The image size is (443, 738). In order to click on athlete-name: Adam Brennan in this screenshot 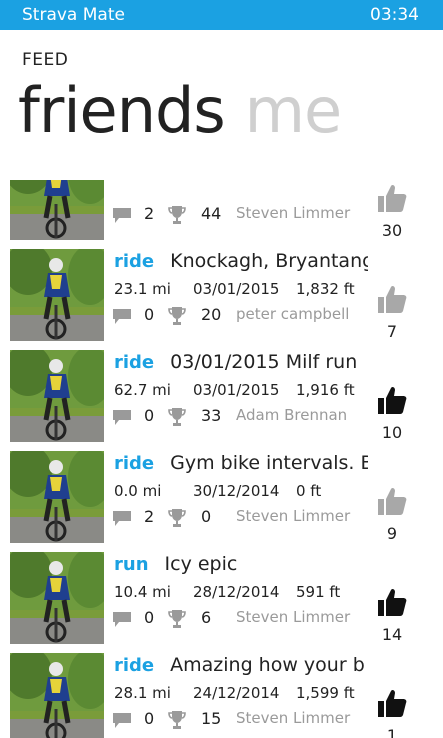, I will do `click(291, 415)`.